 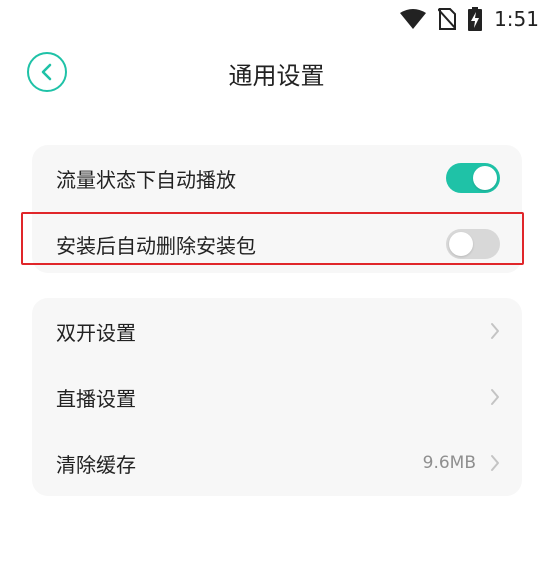 I want to click on page-title: 通用设置, so click(x=276, y=76).